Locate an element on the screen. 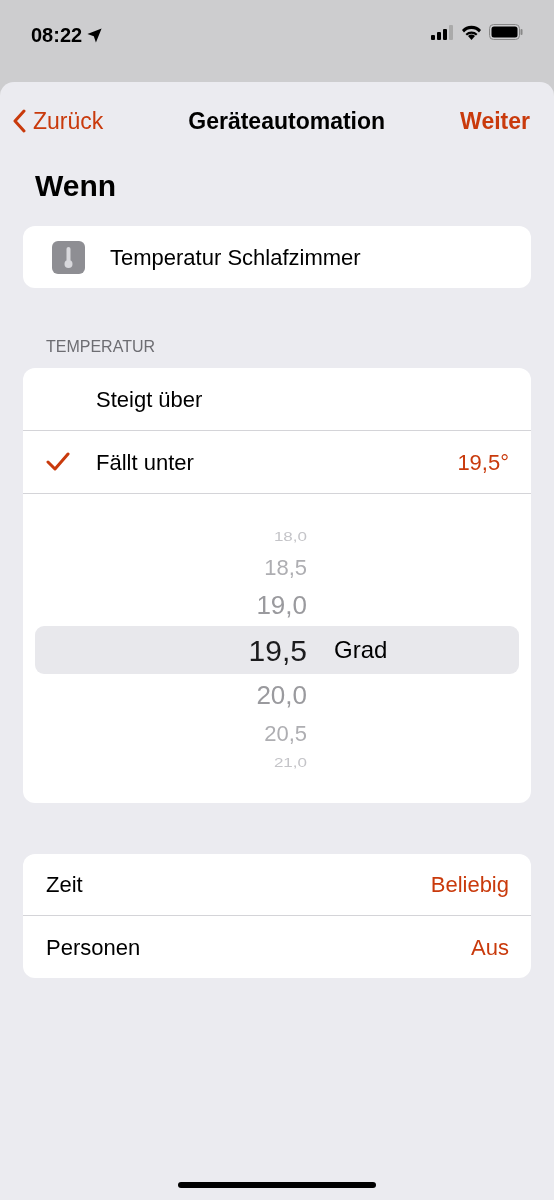 The height and width of the screenshot is (1200, 554). picker-selection: 19,5 Grad is located at coordinates (277, 650).